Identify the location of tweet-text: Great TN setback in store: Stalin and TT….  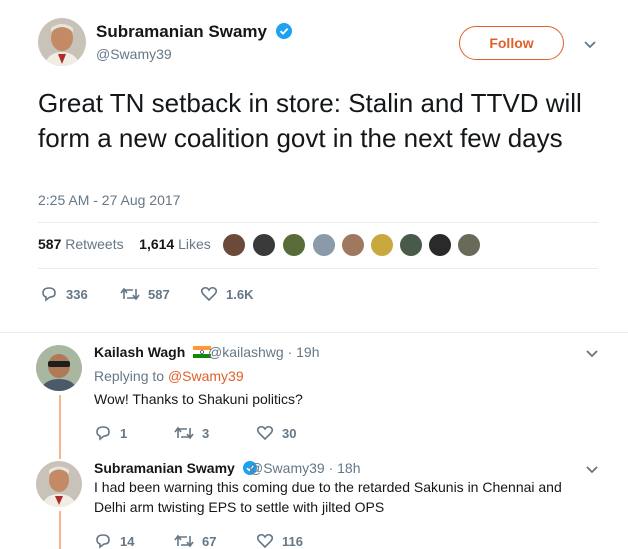
(310, 120).